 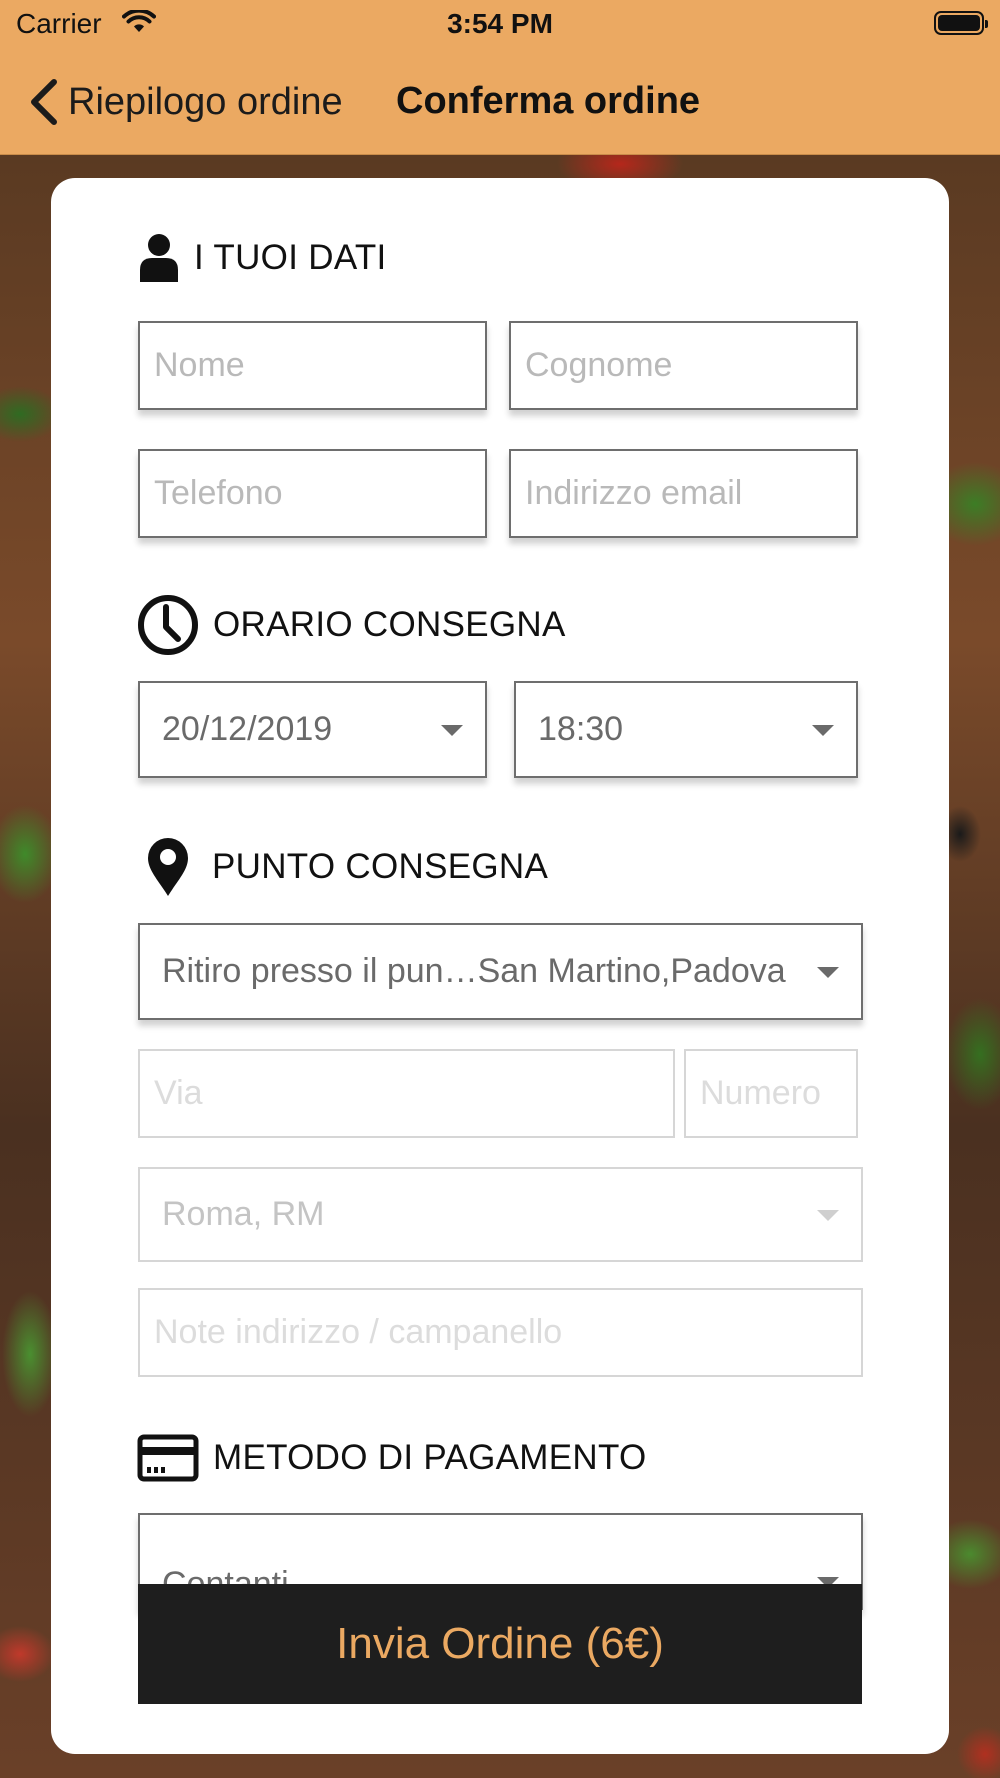 I want to click on street-placeholder: Via, so click(x=178, y=1093).